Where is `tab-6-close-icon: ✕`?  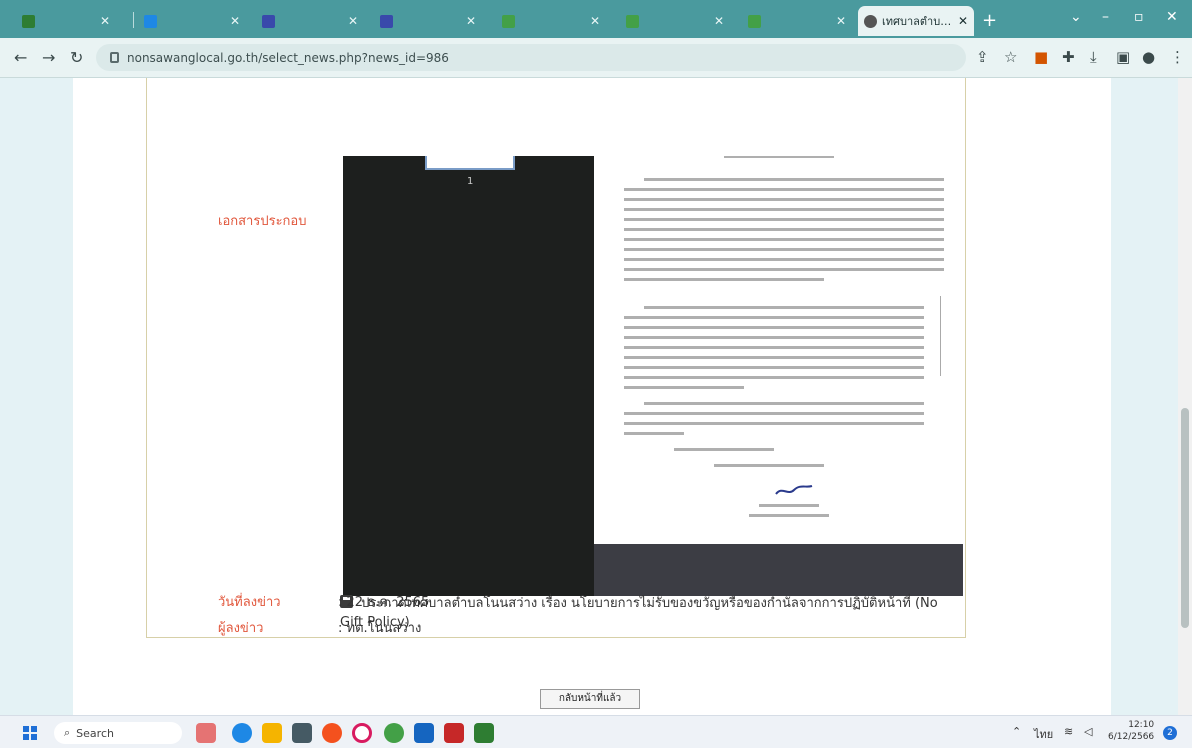
tab-6-close-icon: ✕ is located at coordinates (719, 21).